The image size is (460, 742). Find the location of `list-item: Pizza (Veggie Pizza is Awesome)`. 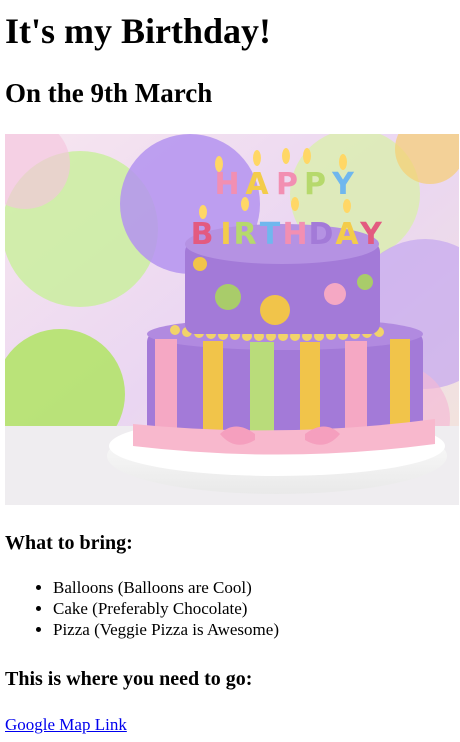

list-item: Pizza (Veggie Pizza is Awesome) is located at coordinates (166, 629).